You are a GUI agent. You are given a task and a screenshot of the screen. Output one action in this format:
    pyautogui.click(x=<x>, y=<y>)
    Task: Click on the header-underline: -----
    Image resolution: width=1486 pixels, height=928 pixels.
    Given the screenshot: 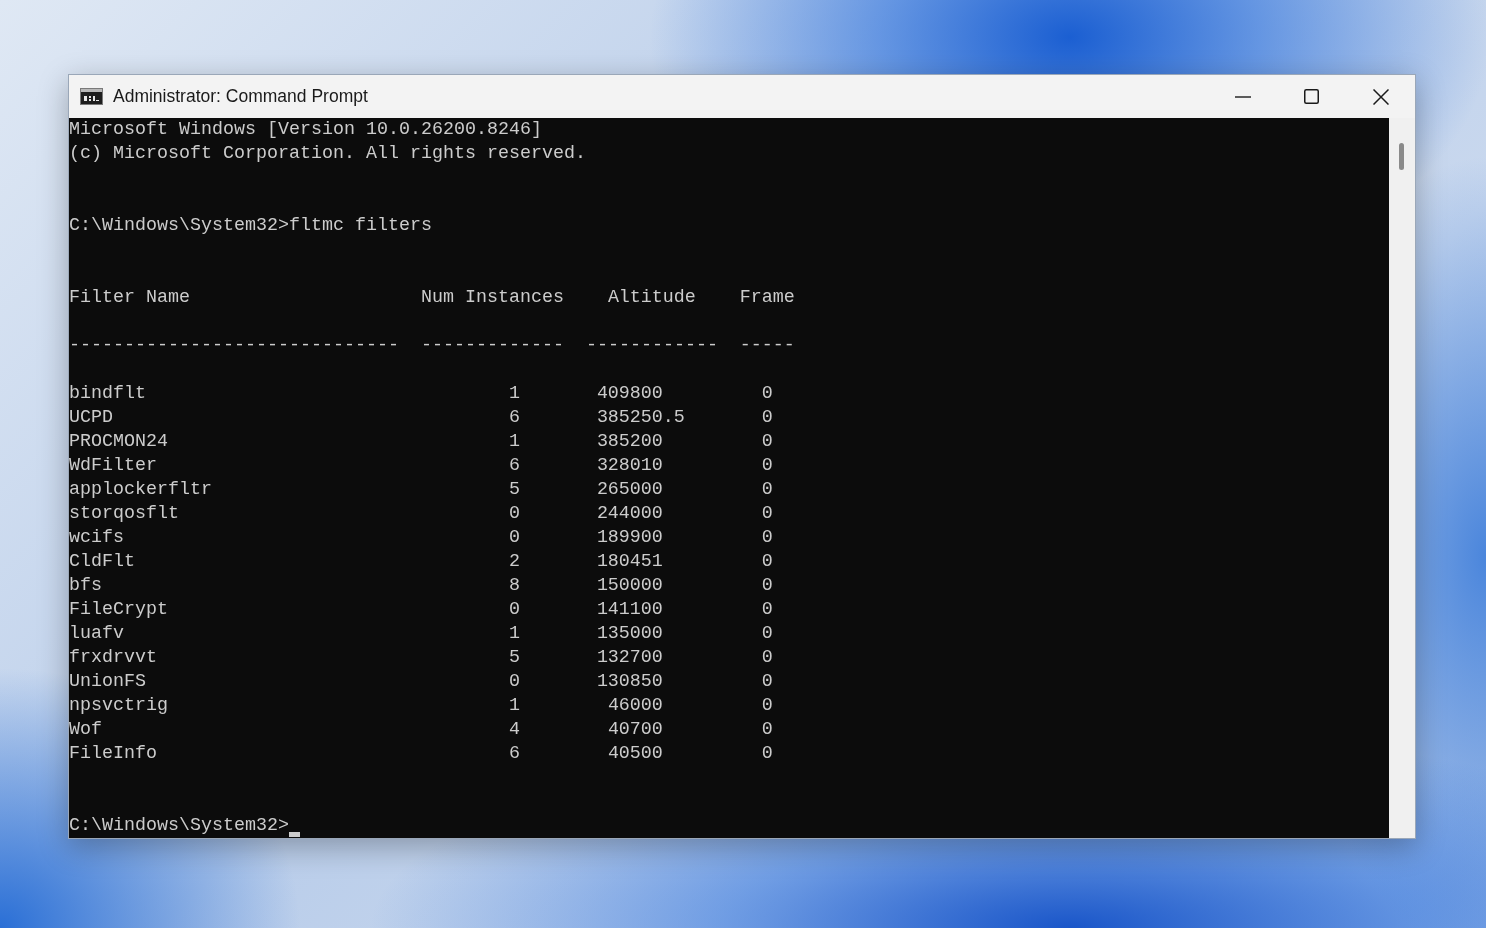 What is the action you would take?
    pyautogui.click(x=767, y=345)
    